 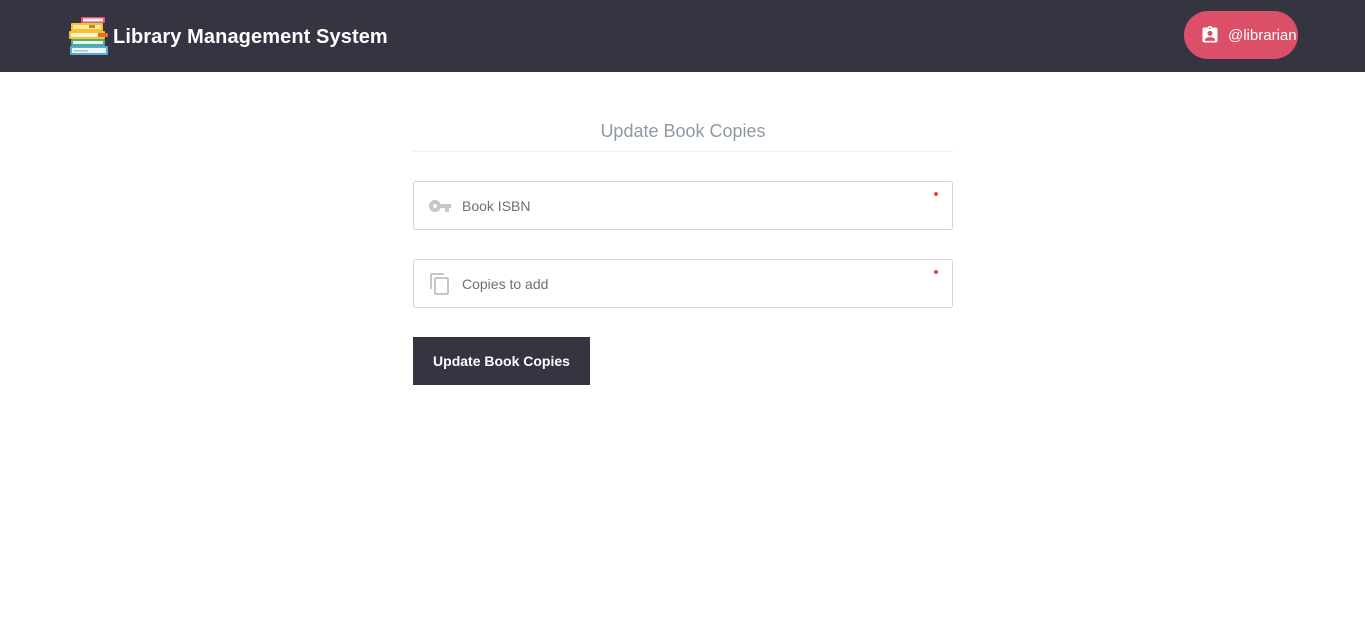 I want to click on contact-badge-icon, so click(x=1210, y=34).